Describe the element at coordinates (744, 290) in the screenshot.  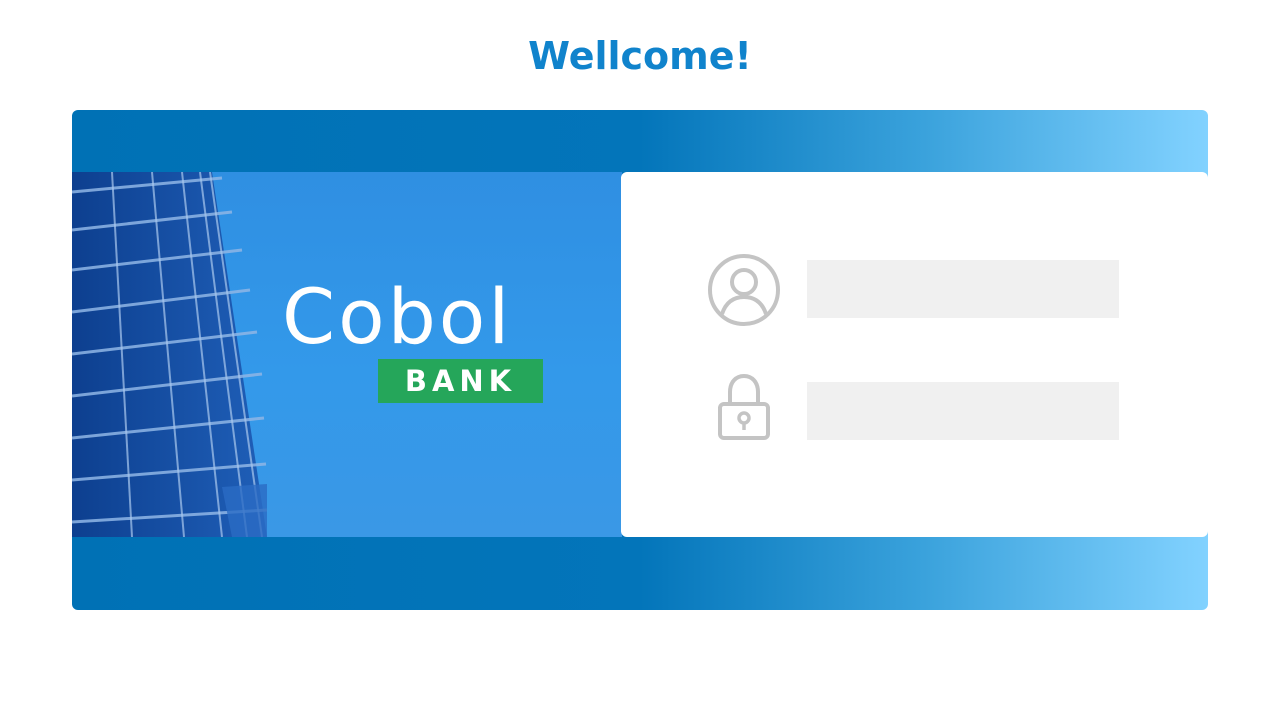
I see `user-circle-icon` at that location.